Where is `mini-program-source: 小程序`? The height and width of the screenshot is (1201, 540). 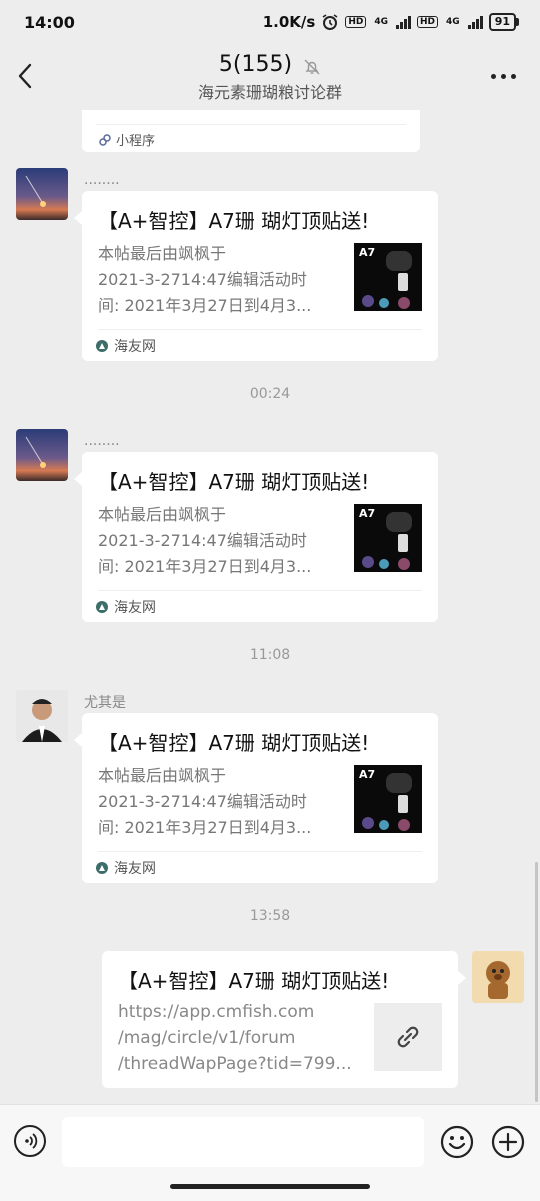 mini-program-source: 小程序 is located at coordinates (126, 139).